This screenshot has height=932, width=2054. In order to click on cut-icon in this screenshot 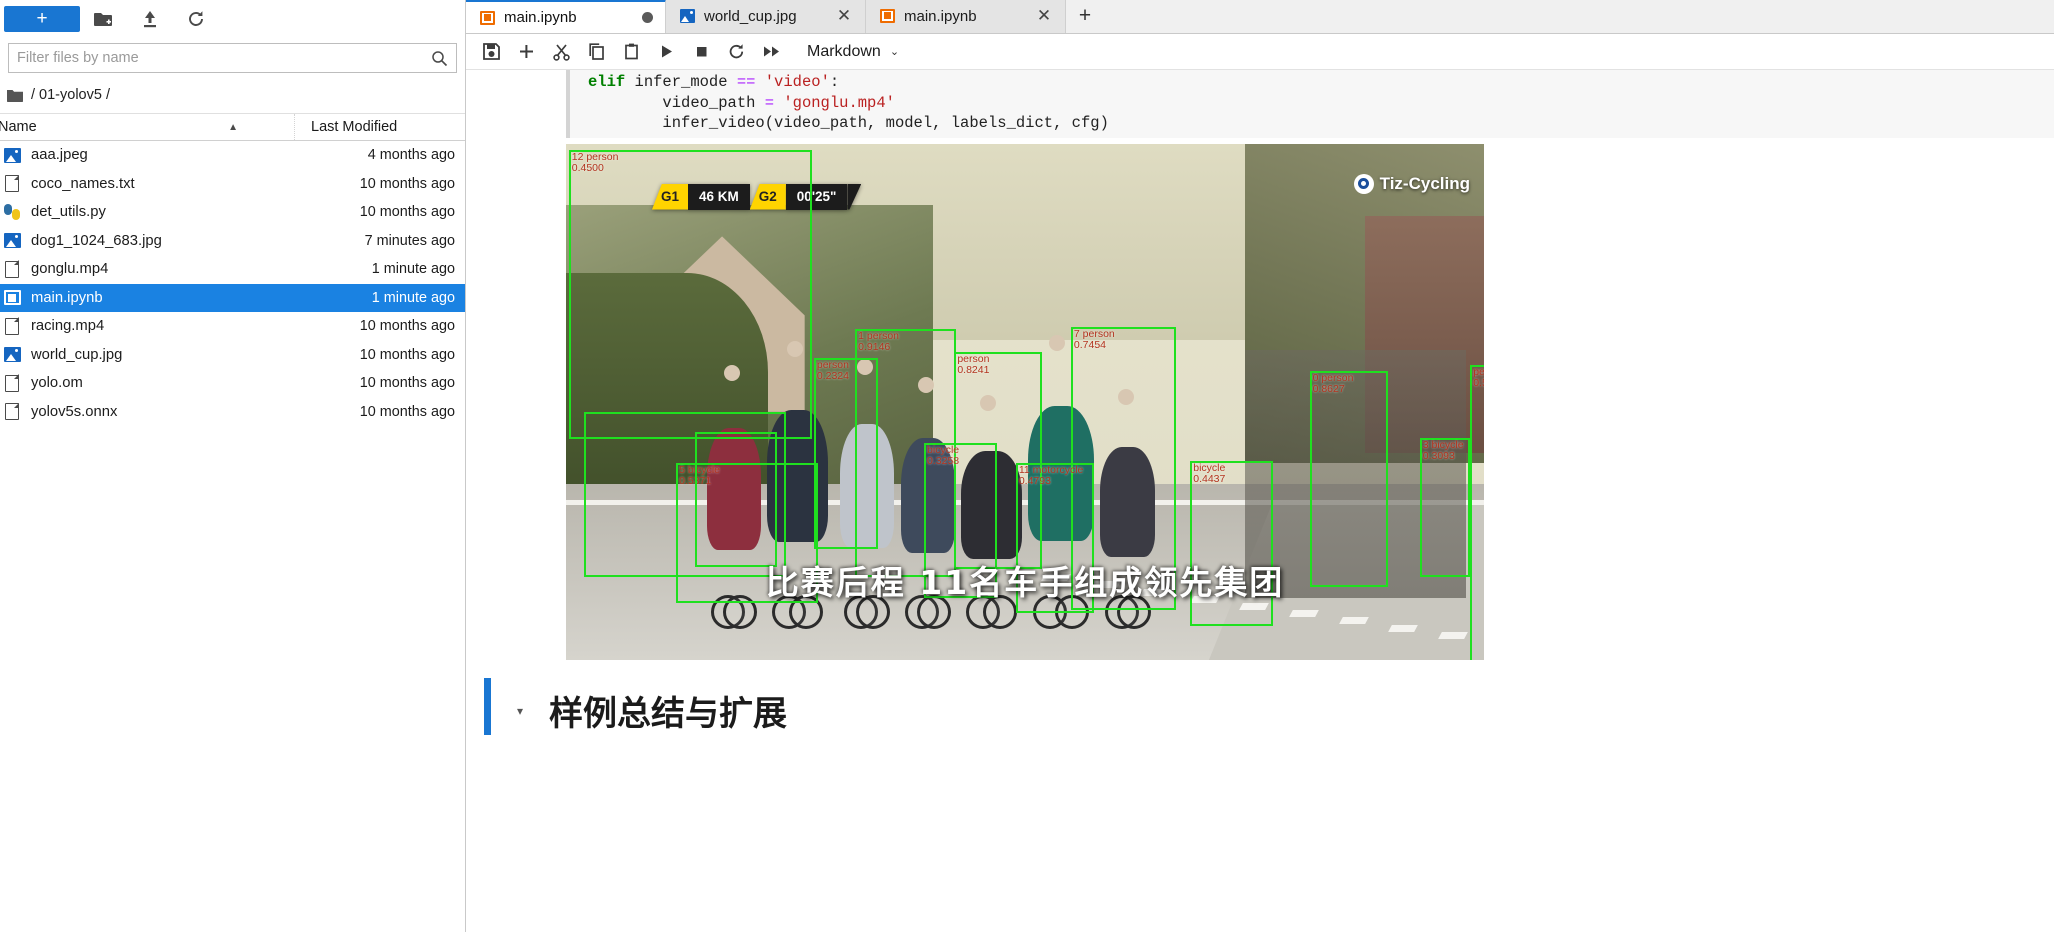, I will do `click(561, 52)`.